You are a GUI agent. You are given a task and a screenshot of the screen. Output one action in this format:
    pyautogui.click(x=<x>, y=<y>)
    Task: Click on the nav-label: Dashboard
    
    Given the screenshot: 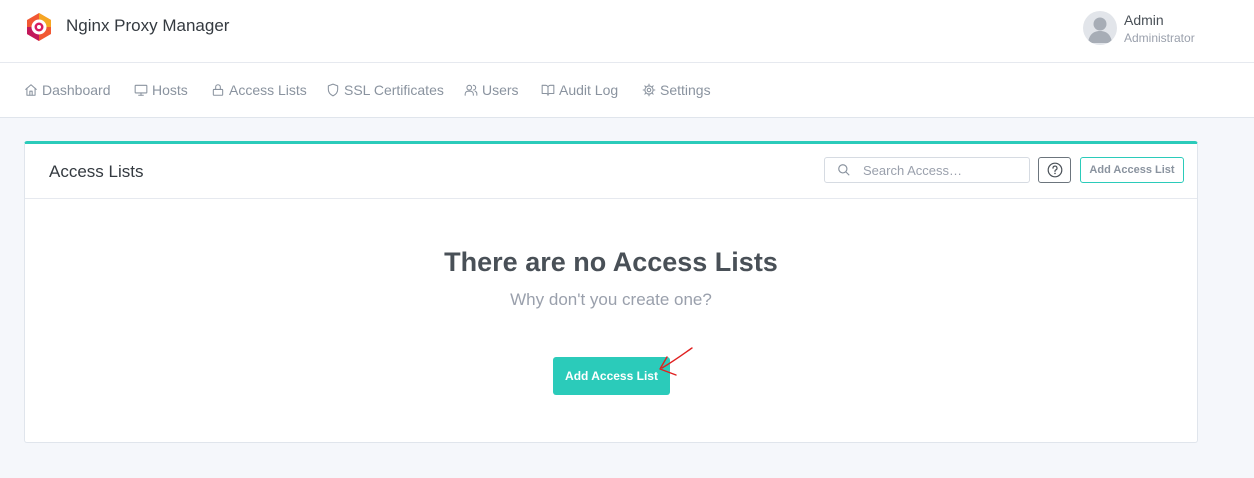 What is the action you would take?
    pyautogui.click(x=76, y=90)
    